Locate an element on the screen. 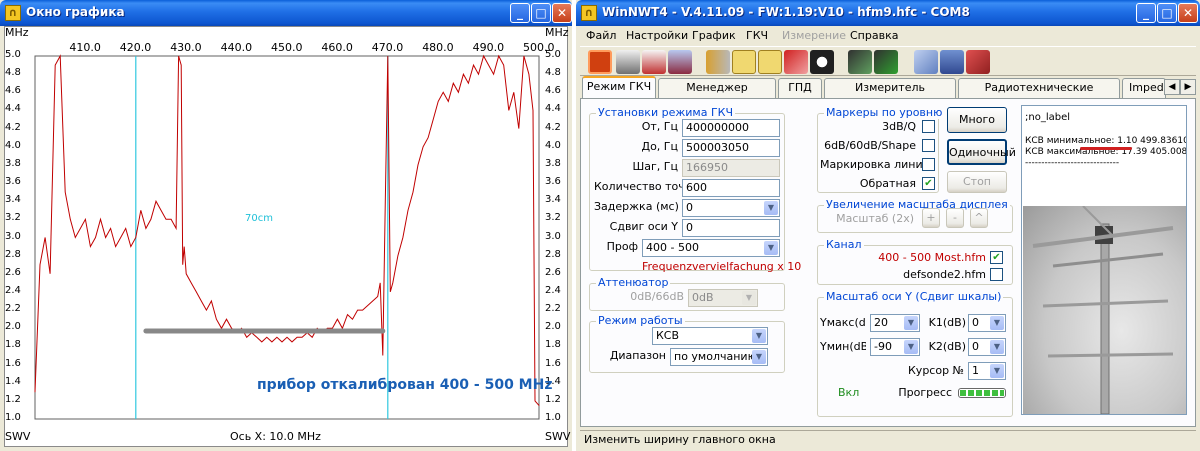  multi-run-button: Много раз is located at coordinates (977, 128).